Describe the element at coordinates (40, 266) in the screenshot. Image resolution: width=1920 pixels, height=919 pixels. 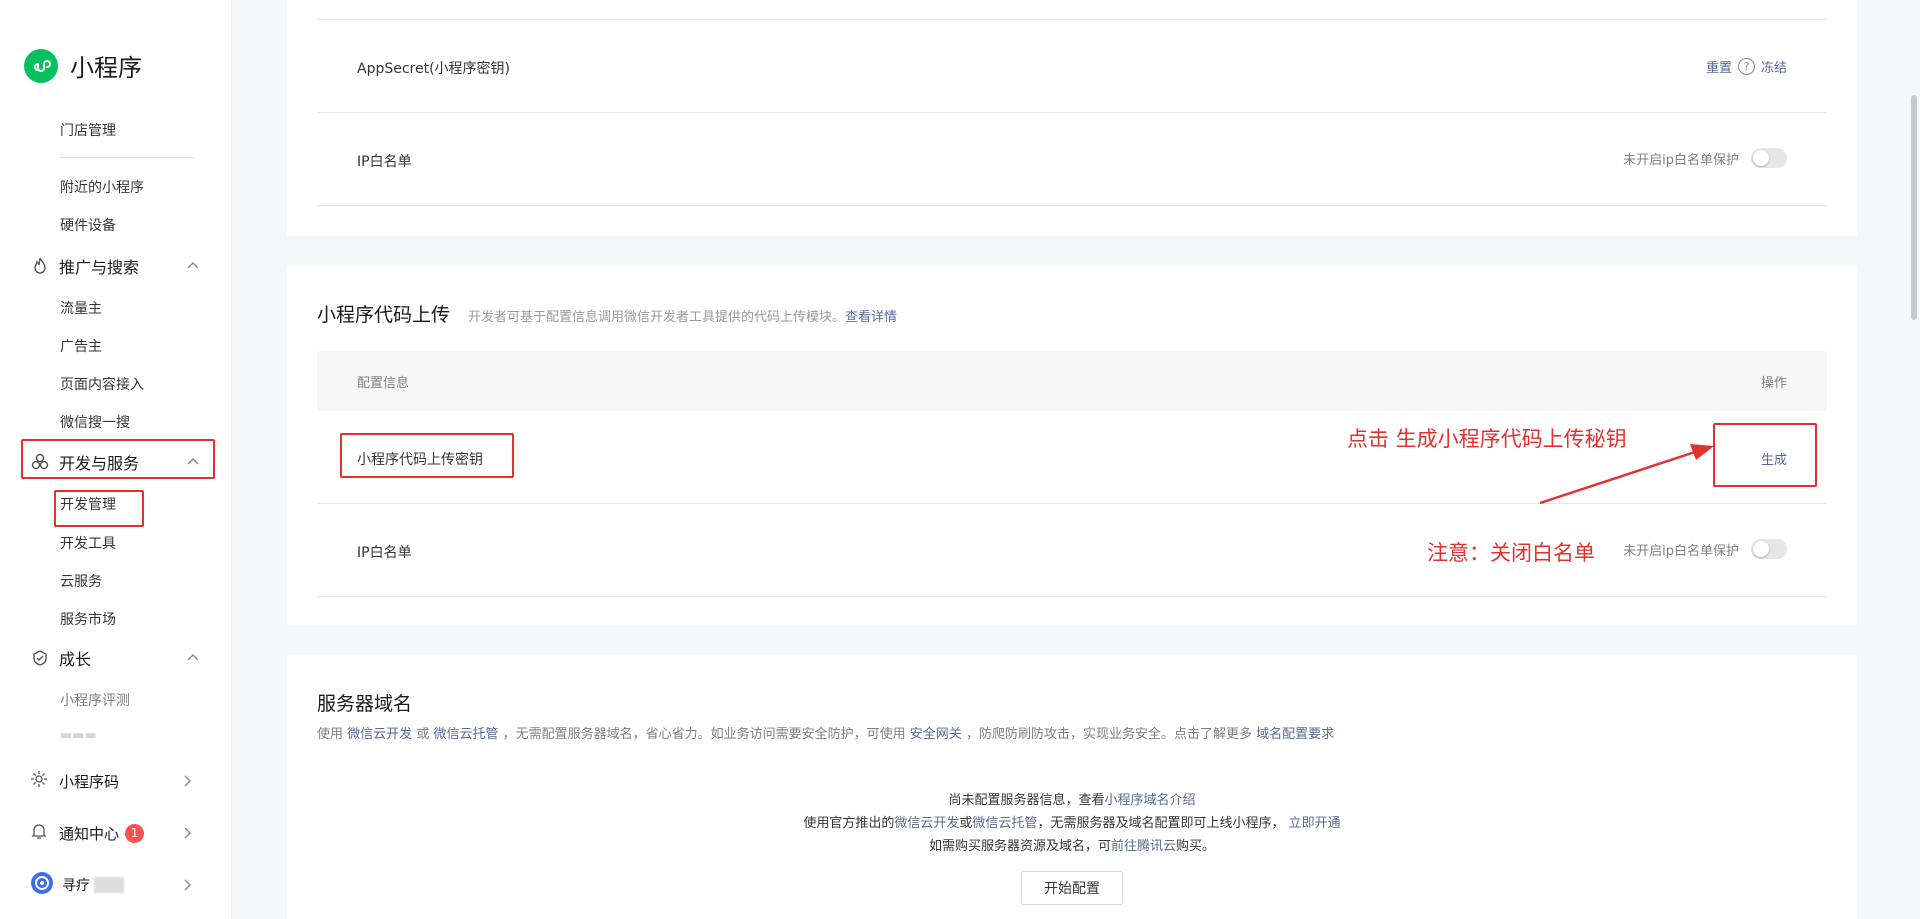
I see `flame-icon` at that location.